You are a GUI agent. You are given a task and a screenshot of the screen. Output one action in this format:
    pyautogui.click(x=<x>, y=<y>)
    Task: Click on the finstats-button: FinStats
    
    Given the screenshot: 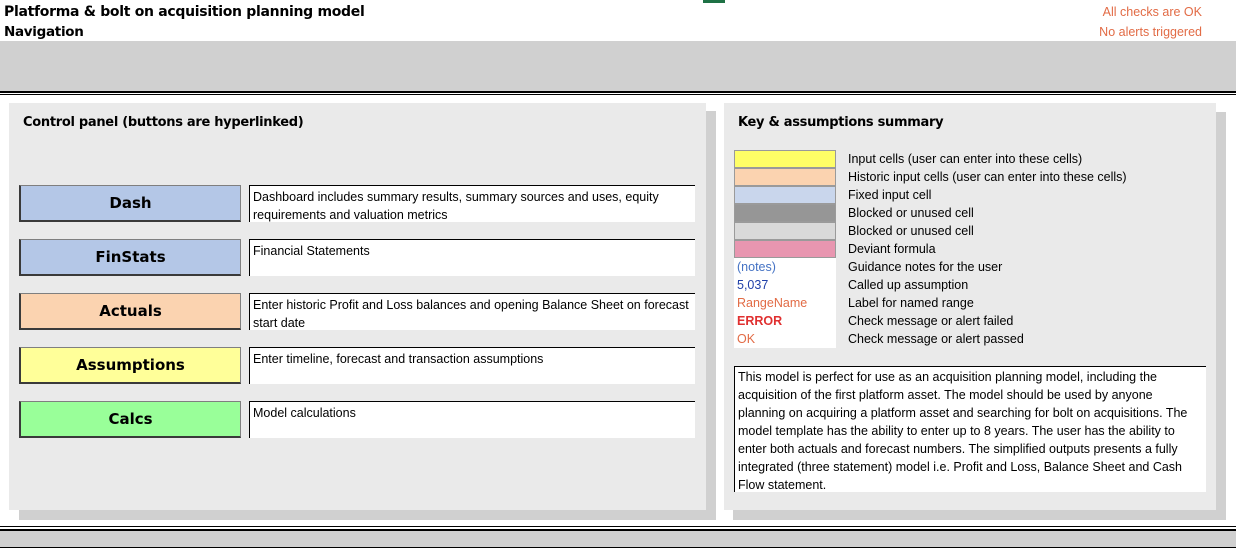 What is the action you would take?
    pyautogui.click(x=130, y=257)
    